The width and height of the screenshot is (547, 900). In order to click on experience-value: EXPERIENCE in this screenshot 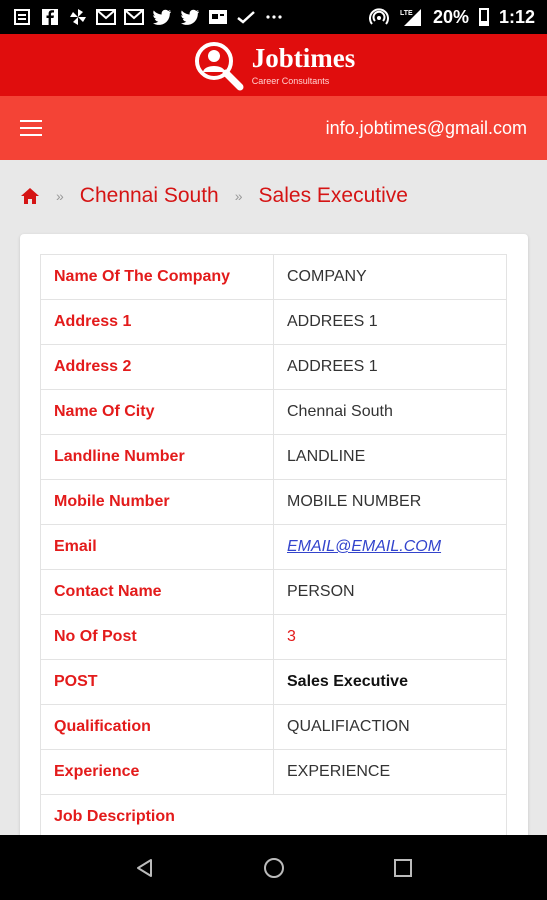, I will do `click(390, 772)`.